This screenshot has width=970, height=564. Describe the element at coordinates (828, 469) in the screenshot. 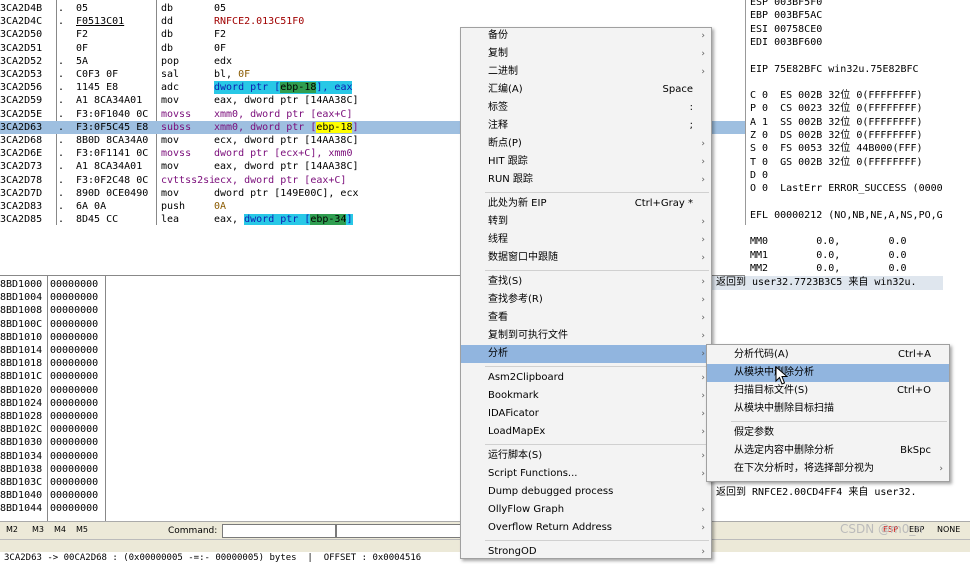

I see `menu-item: 在下次分析时，将选择部分视为 ›` at that location.